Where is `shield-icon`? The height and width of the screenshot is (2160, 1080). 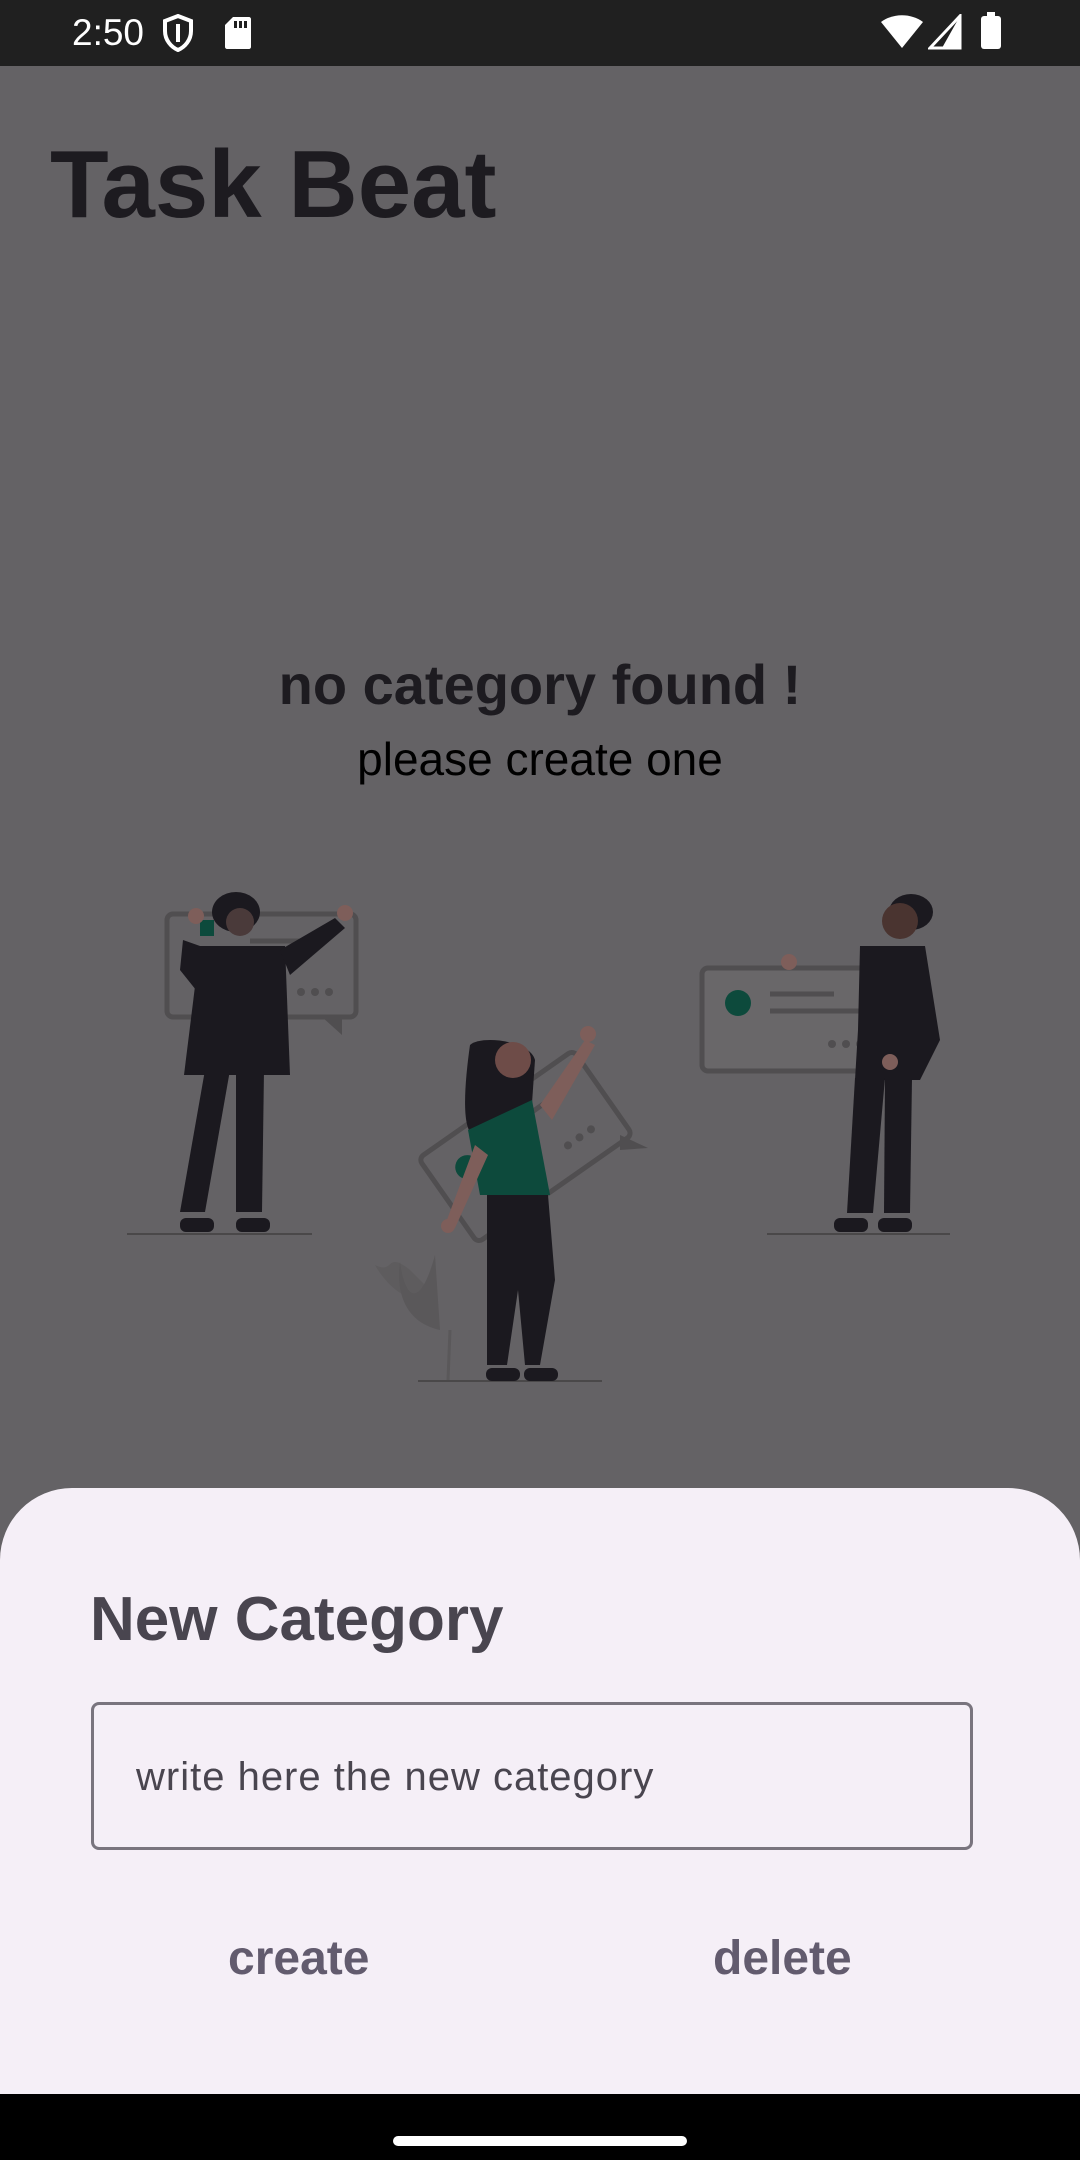 shield-icon is located at coordinates (178, 33).